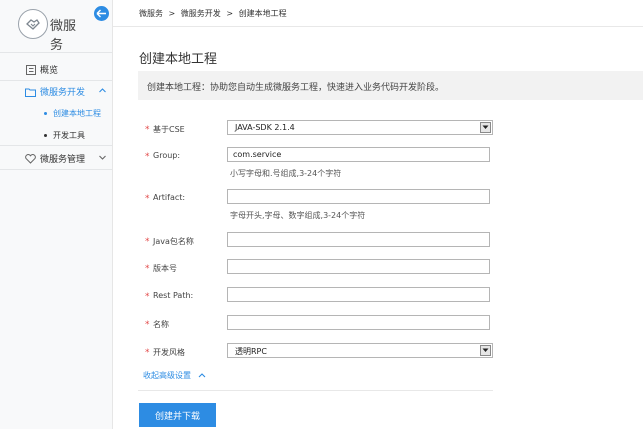 The width and height of the screenshot is (643, 429). Describe the element at coordinates (358, 154) in the screenshot. I see `group-input` at that location.